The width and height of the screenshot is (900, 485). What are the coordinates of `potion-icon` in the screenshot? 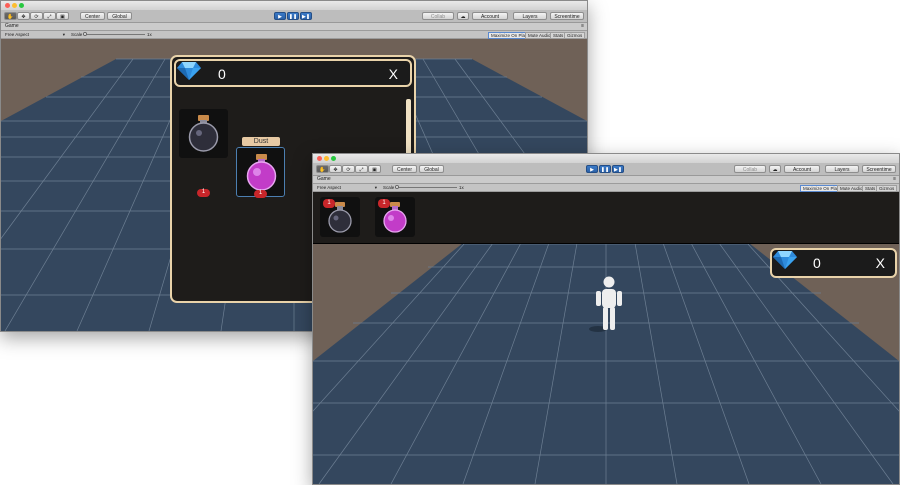 It's located at (203, 133).